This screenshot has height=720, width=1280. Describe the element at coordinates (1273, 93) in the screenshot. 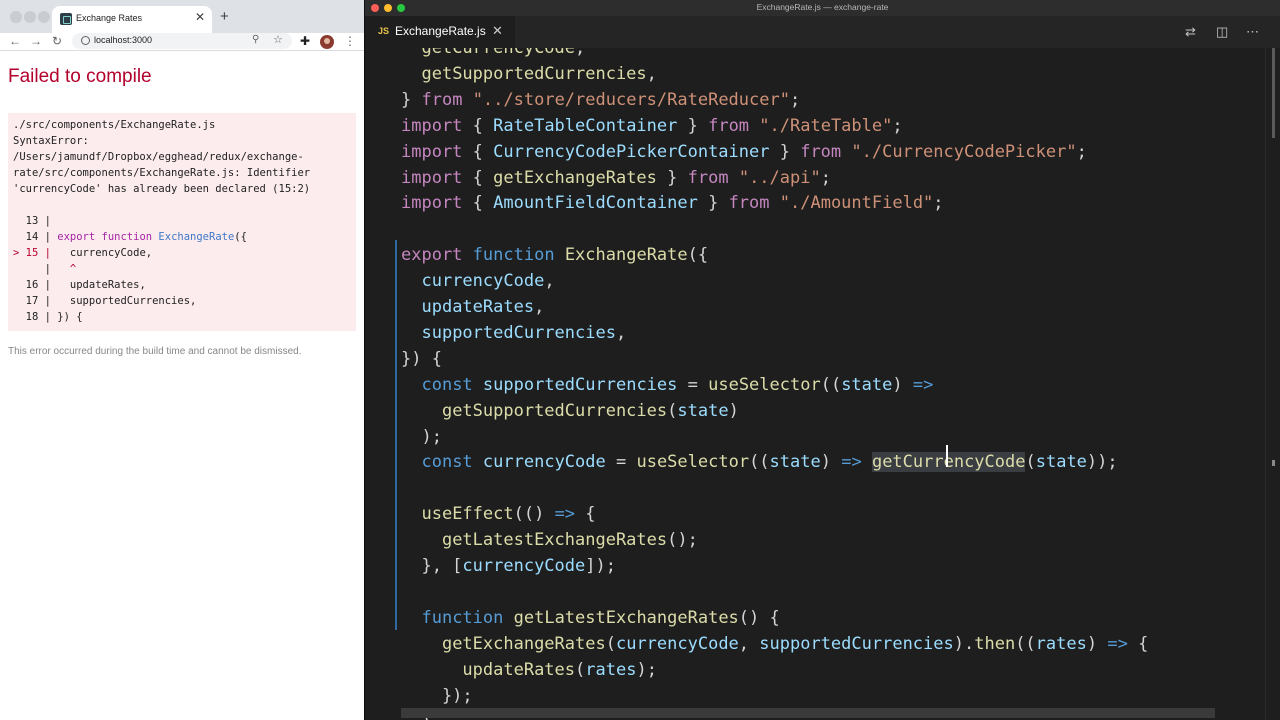

I see `scrollbar-thumb` at that location.